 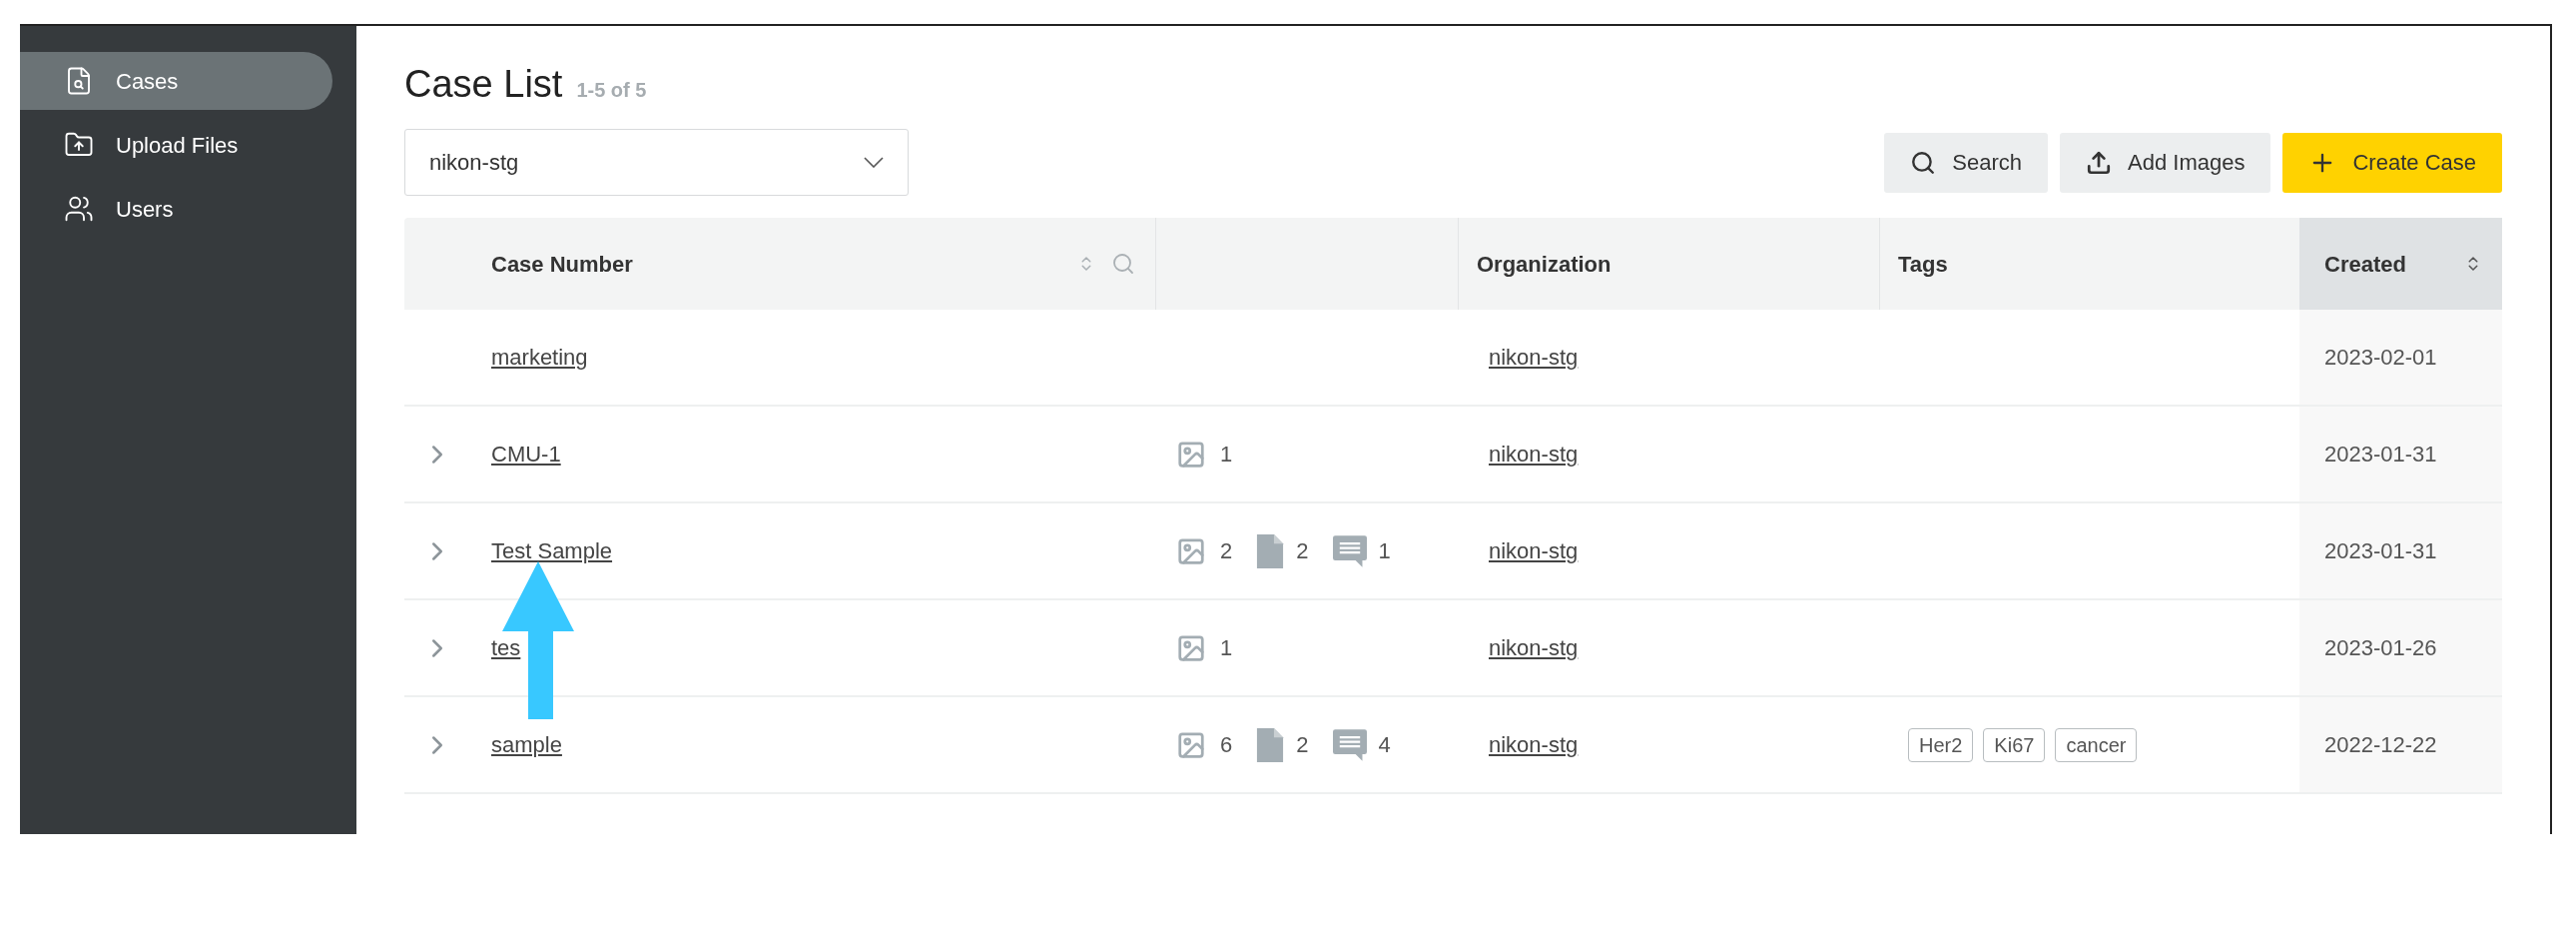 What do you see at coordinates (2380, 648) in the screenshot?
I see `created-date: 2023-01-26` at bounding box center [2380, 648].